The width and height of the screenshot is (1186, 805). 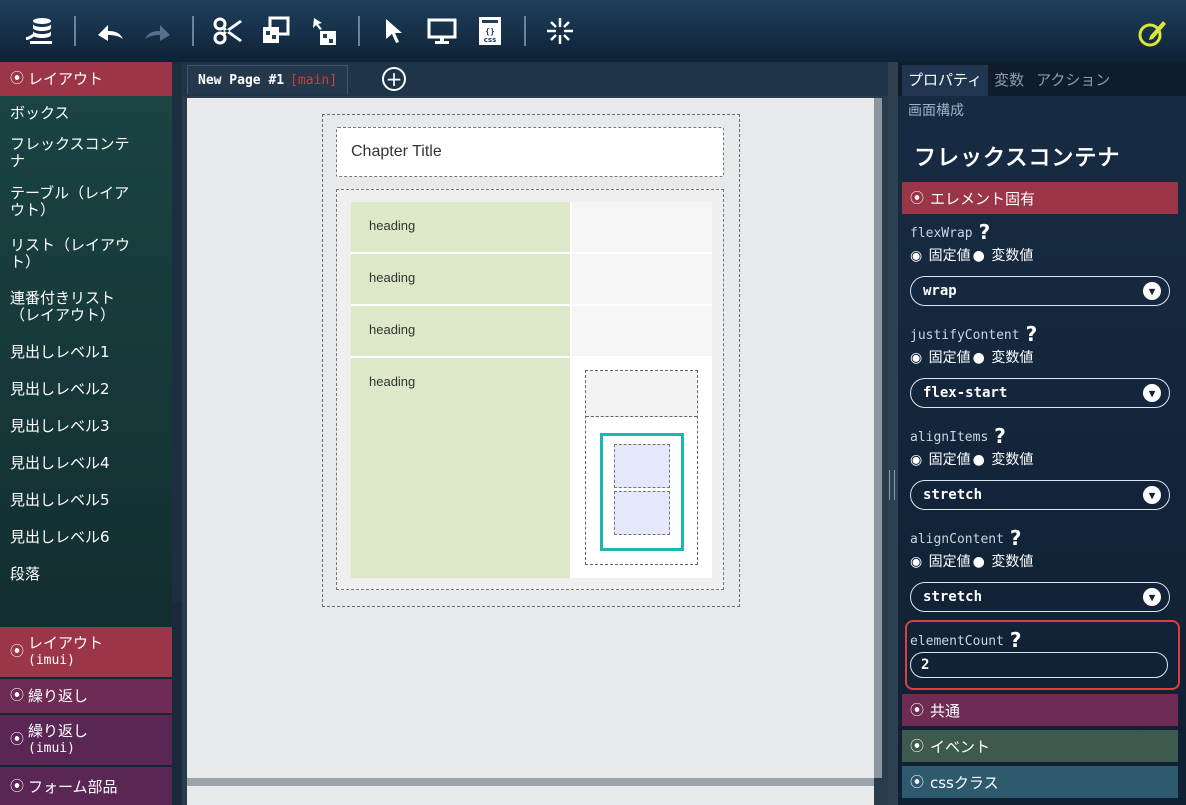 What do you see at coordinates (1040, 198) in the screenshot?
I see `section-element-specific: ⦿ エレメント固有` at bounding box center [1040, 198].